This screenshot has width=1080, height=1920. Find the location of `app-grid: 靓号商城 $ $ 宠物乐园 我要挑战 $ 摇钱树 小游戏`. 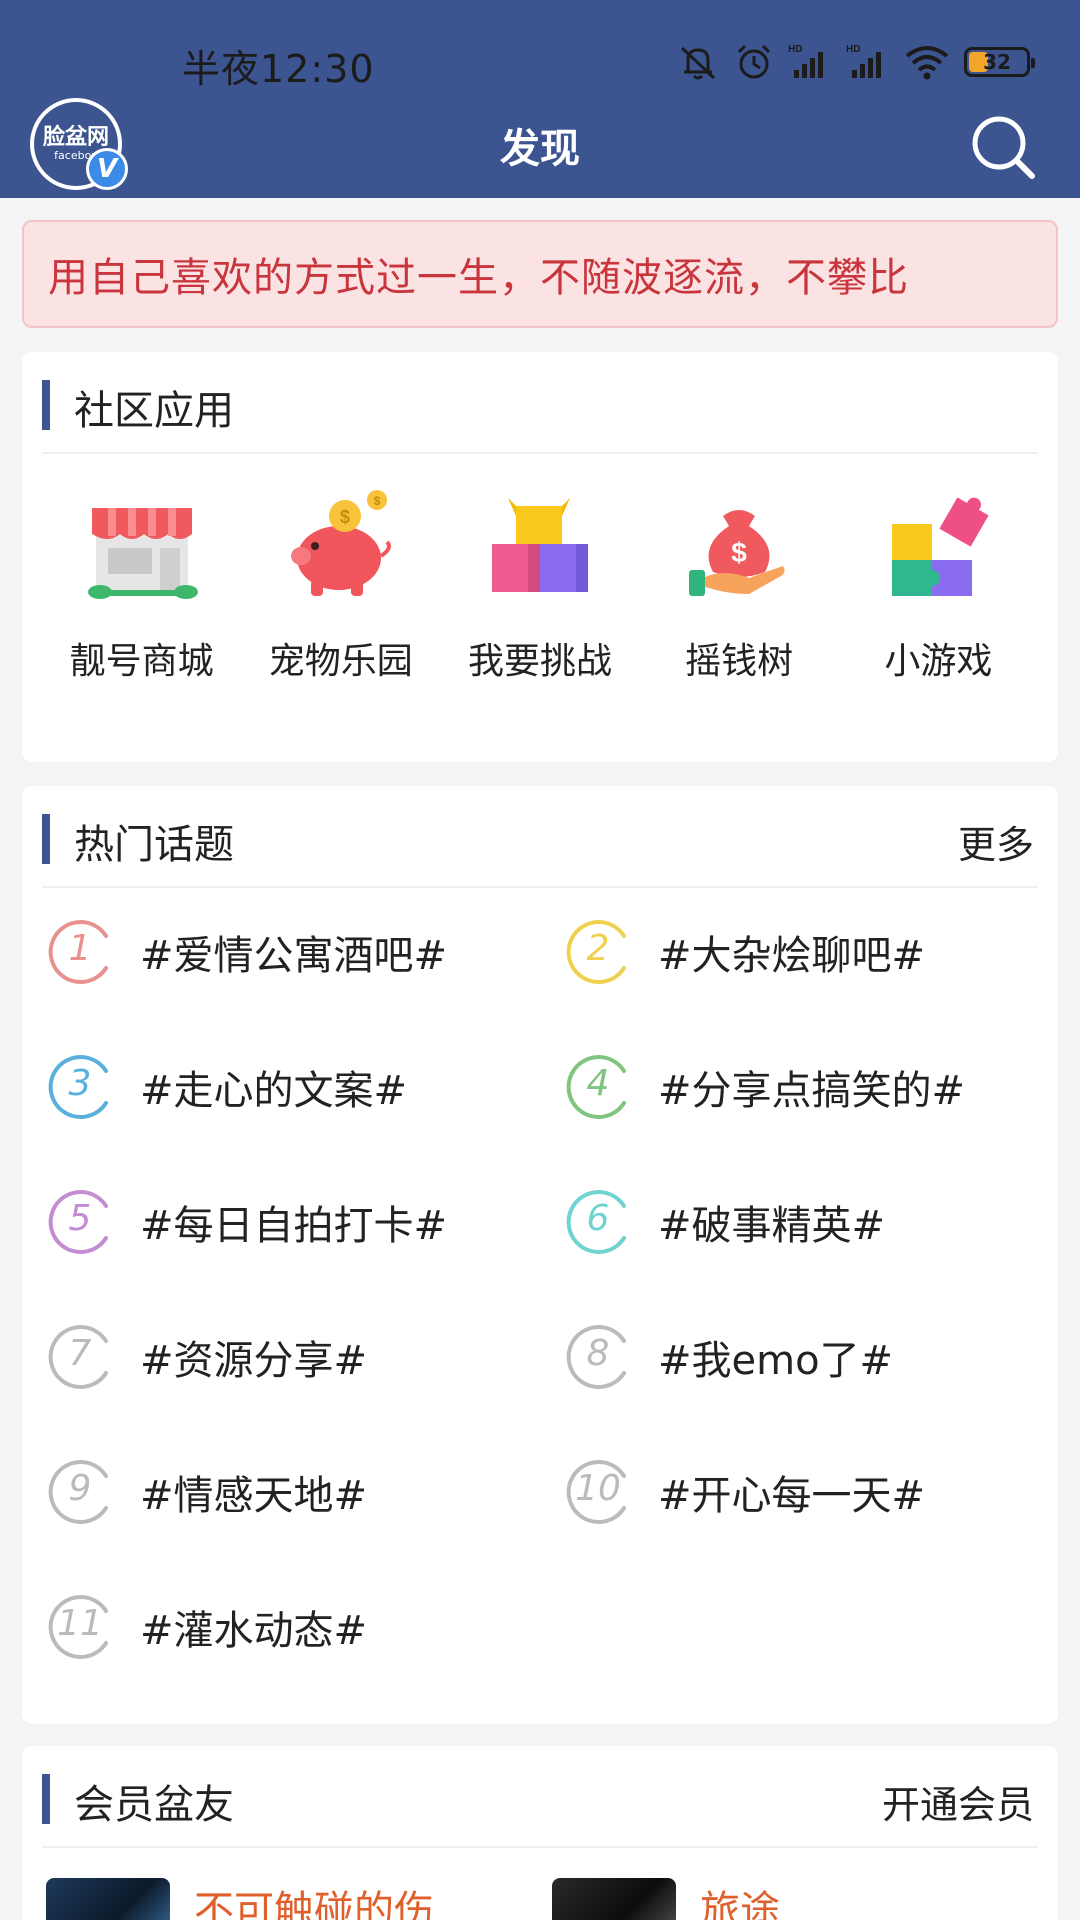

app-grid: 靓号商城 $ $ 宠物乐园 我要挑战 $ 摇钱树 小游戏 is located at coordinates (540, 569).